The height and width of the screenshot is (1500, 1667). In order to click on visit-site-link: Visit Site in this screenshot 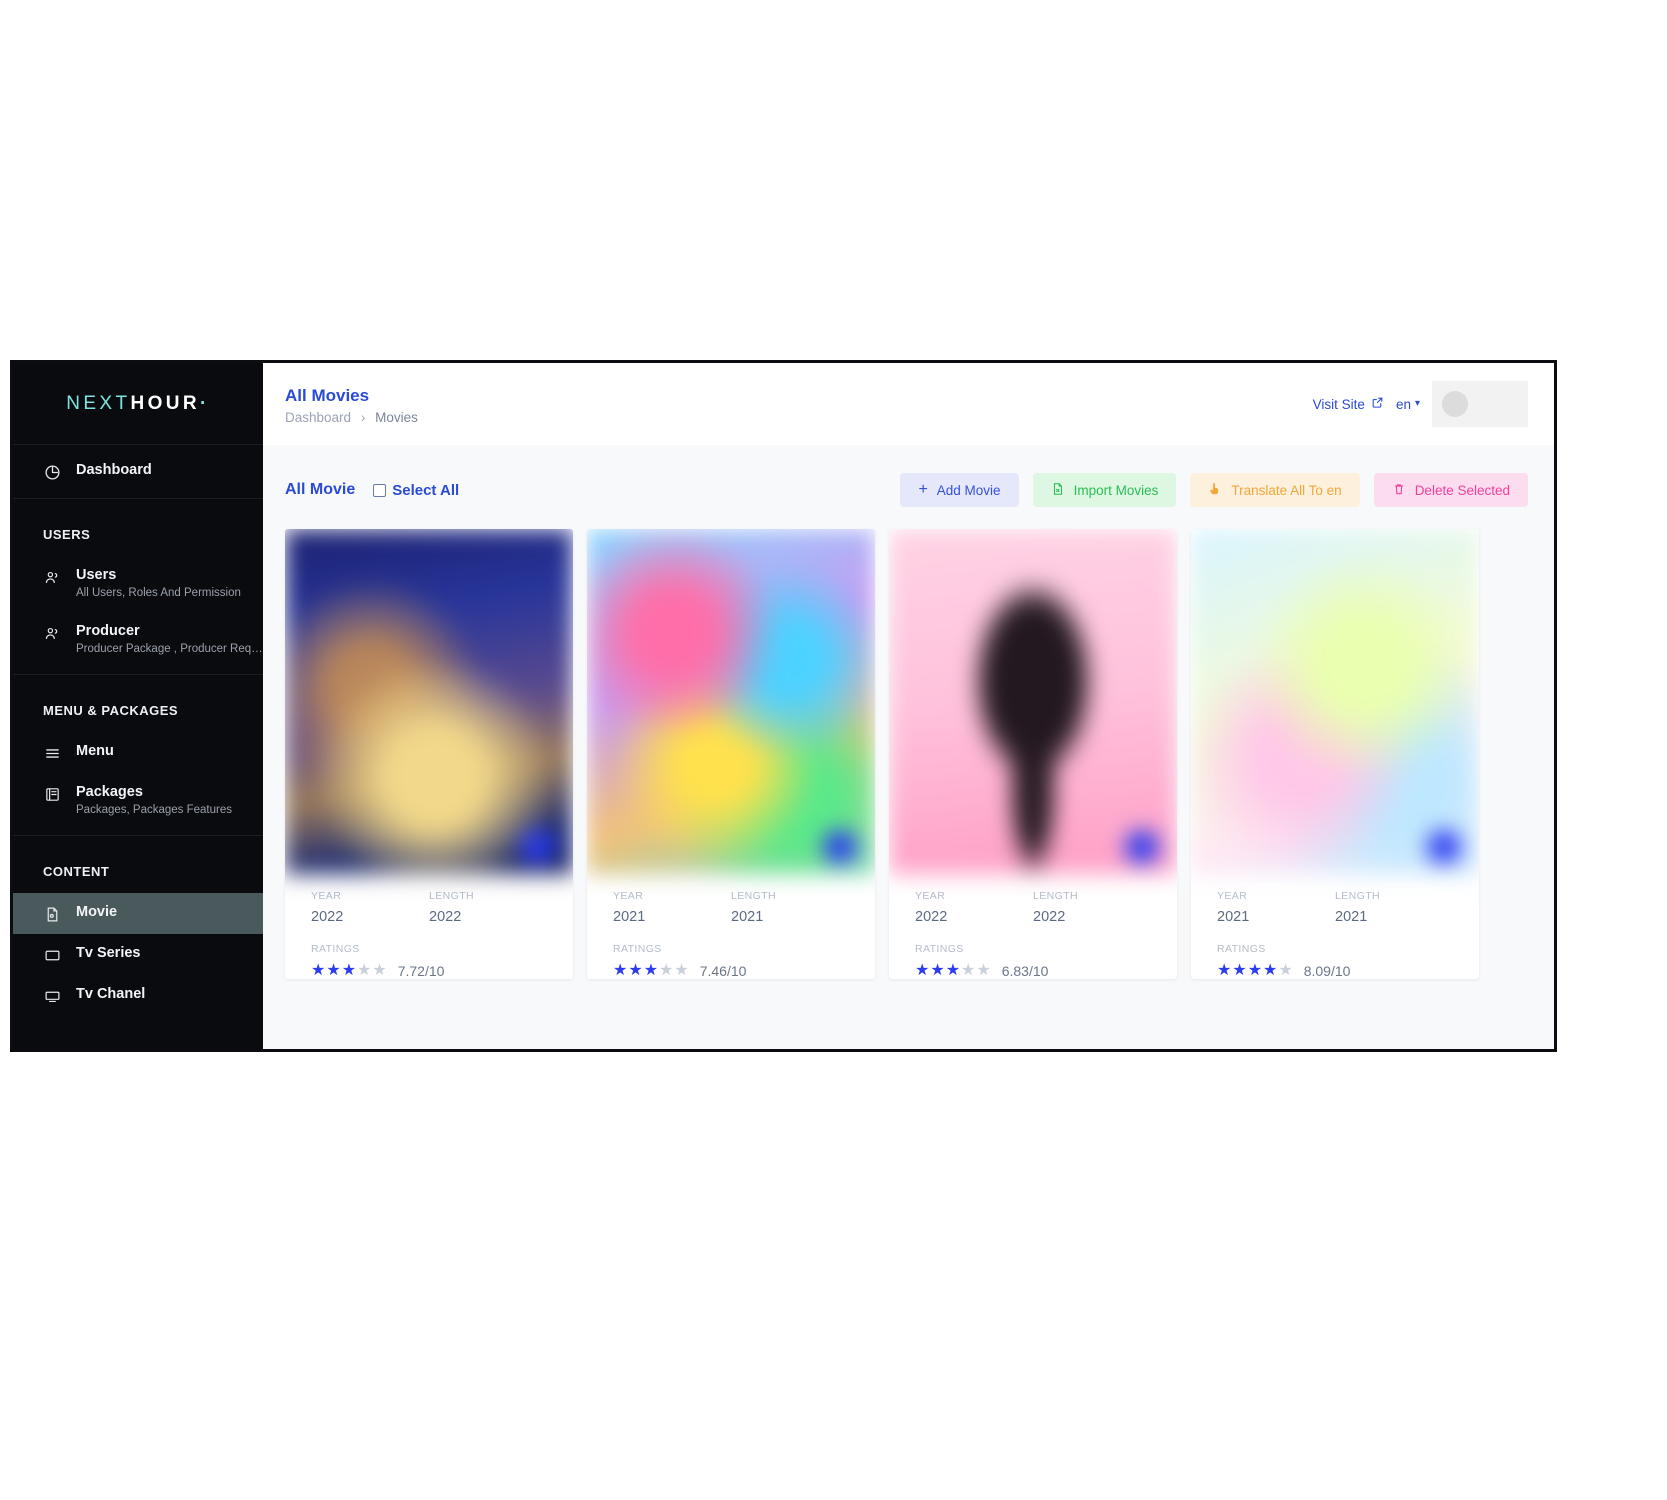, I will do `click(1348, 404)`.